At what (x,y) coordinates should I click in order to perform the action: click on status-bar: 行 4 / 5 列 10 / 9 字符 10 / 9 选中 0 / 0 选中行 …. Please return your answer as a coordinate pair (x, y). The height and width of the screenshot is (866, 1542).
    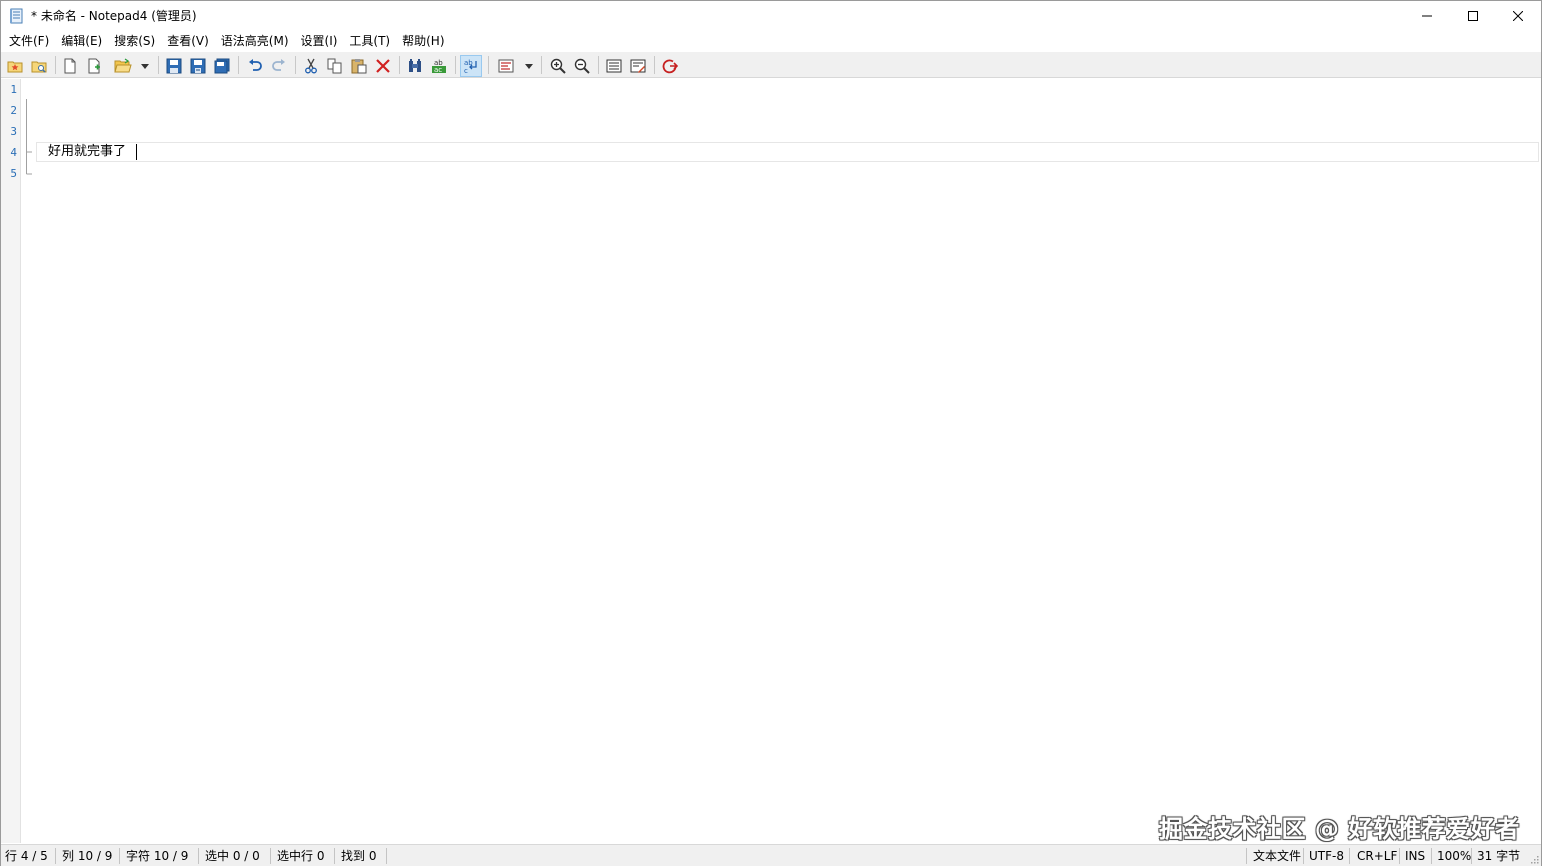
    Looking at the image, I should click on (771, 855).